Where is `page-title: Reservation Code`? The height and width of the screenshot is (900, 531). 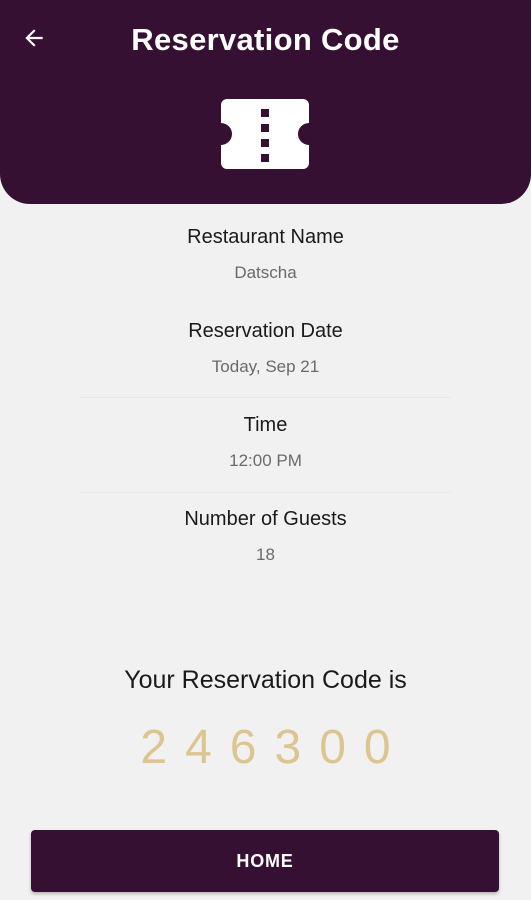 page-title: Reservation Code is located at coordinates (265, 39).